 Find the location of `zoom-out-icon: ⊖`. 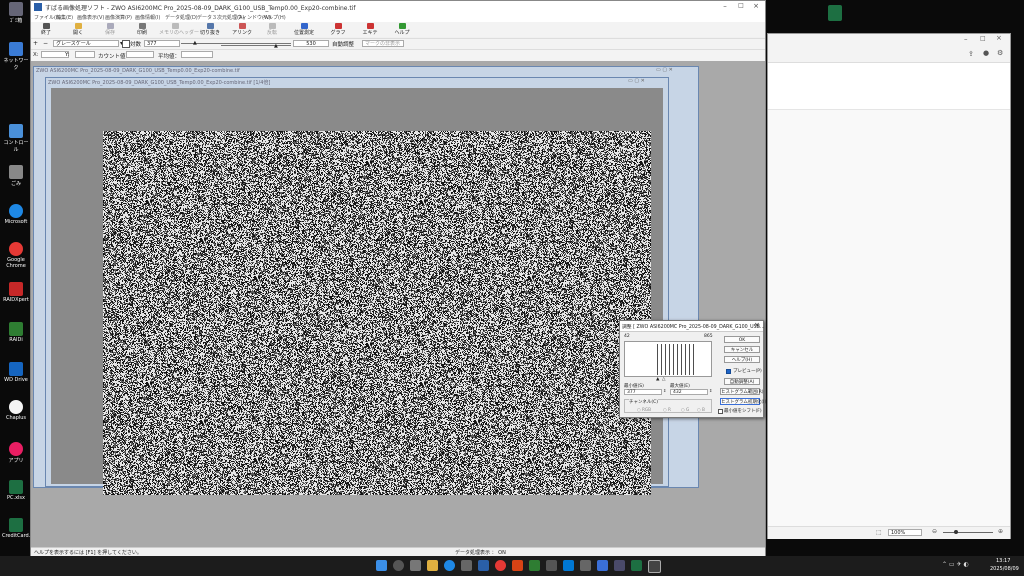

zoom-out-icon: ⊖ is located at coordinates (934, 531).